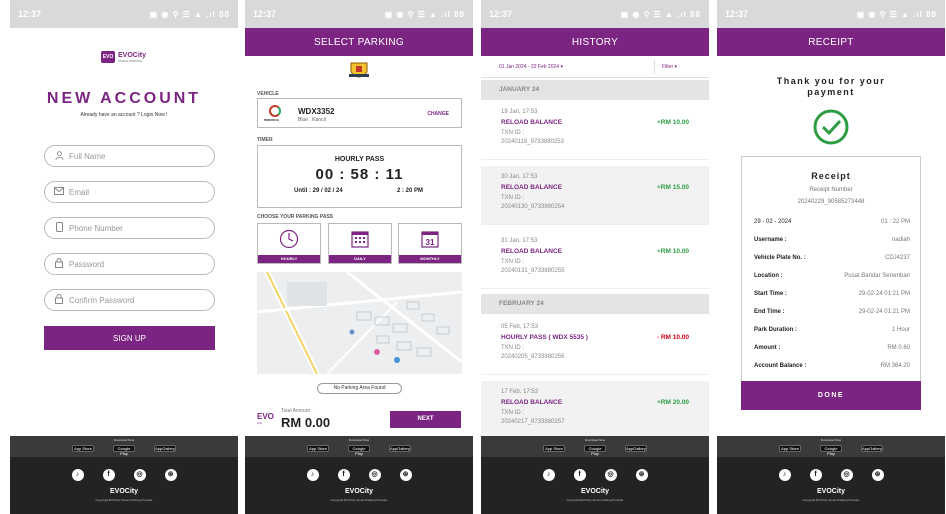 This screenshot has width=946, height=514. What do you see at coordinates (132, 55) in the screenshot?
I see `brand-name: EVOCity` at bounding box center [132, 55].